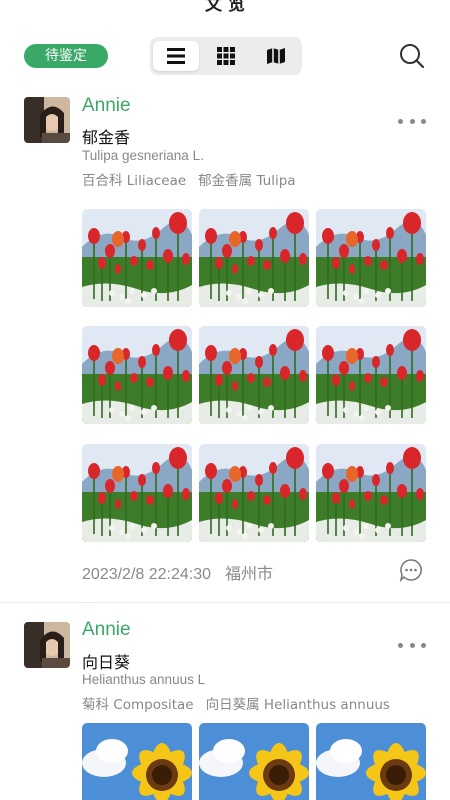  I want to click on genus-label: 郁金香属 Tulipa, so click(247, 181).